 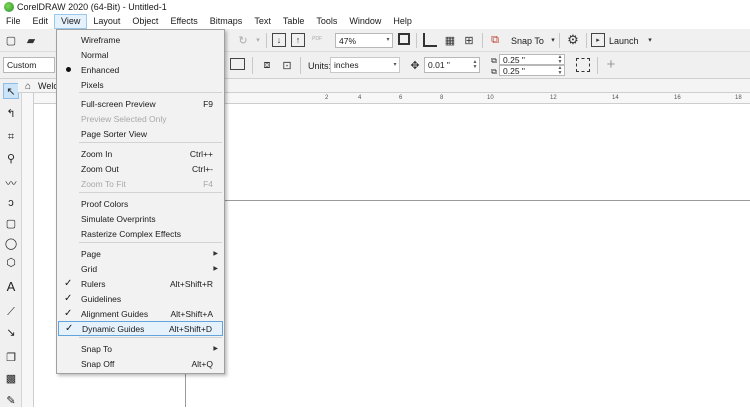 What do you see at coordinates (11, 203) in the screenshot?
I see `artistic-media-tool-icon: ↄ` at bounding box center [11, 203].